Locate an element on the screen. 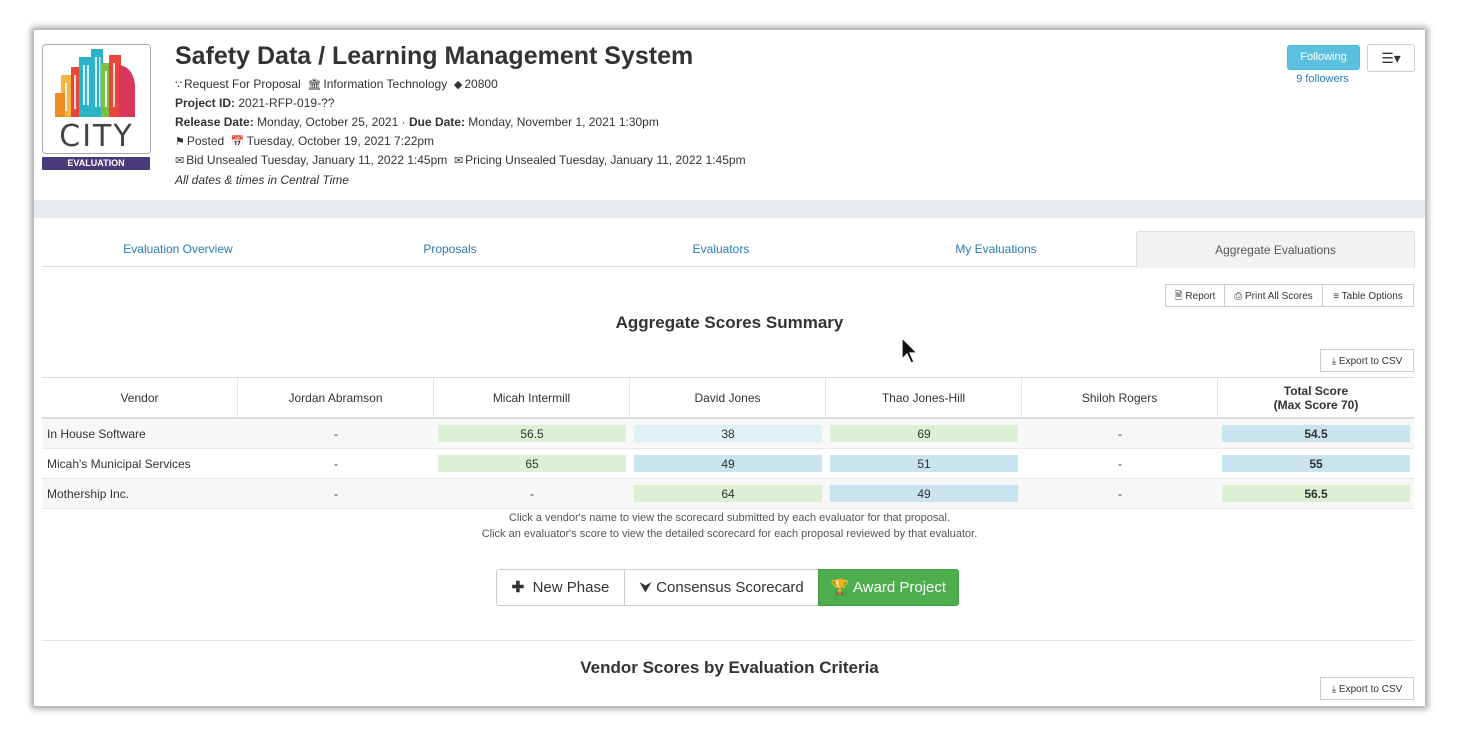 The height and width of the screenshot is (734, 1459). page-title: Safety Data / Learning Management System is located at coordinates (434, 56).